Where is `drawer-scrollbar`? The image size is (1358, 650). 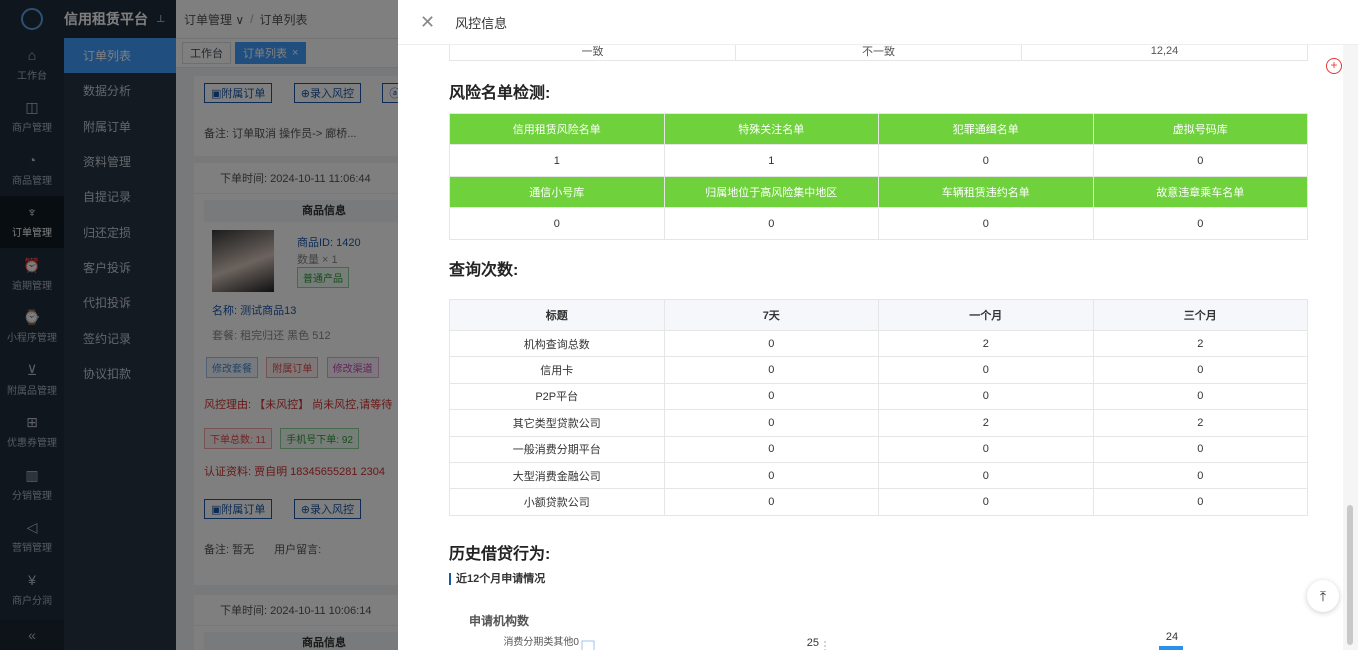 drawer-scrollbar is located at coordinates (1350, 347).